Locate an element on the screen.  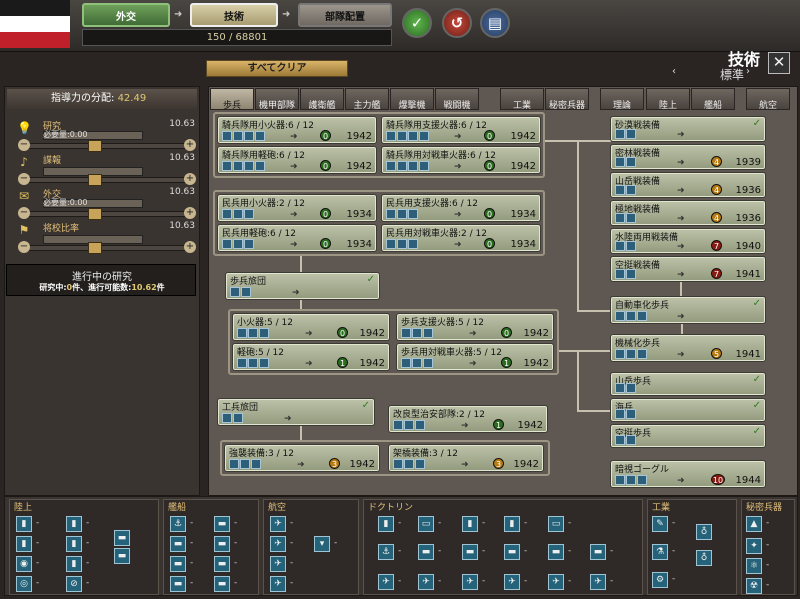
tech-node: 海兵 ✓ is located at coordinates (688, 410).